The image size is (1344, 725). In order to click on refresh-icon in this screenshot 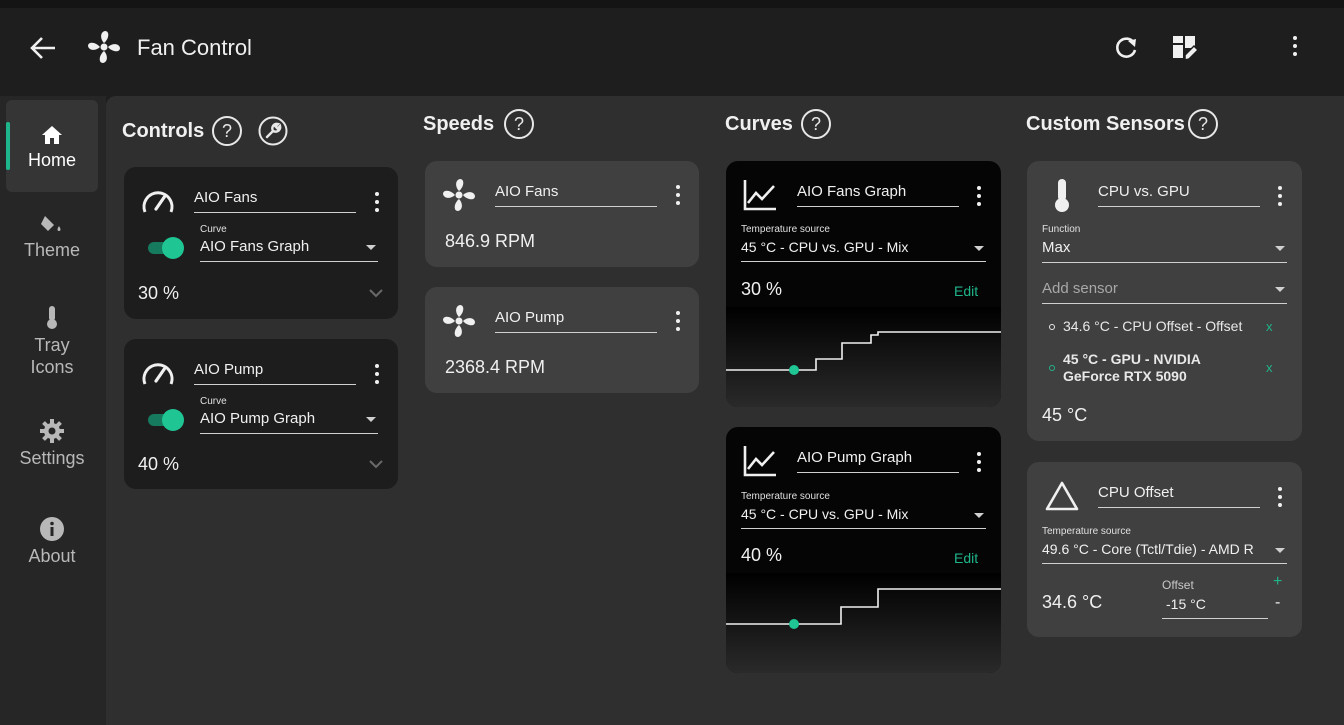, I will do `click(1126, 48)`.